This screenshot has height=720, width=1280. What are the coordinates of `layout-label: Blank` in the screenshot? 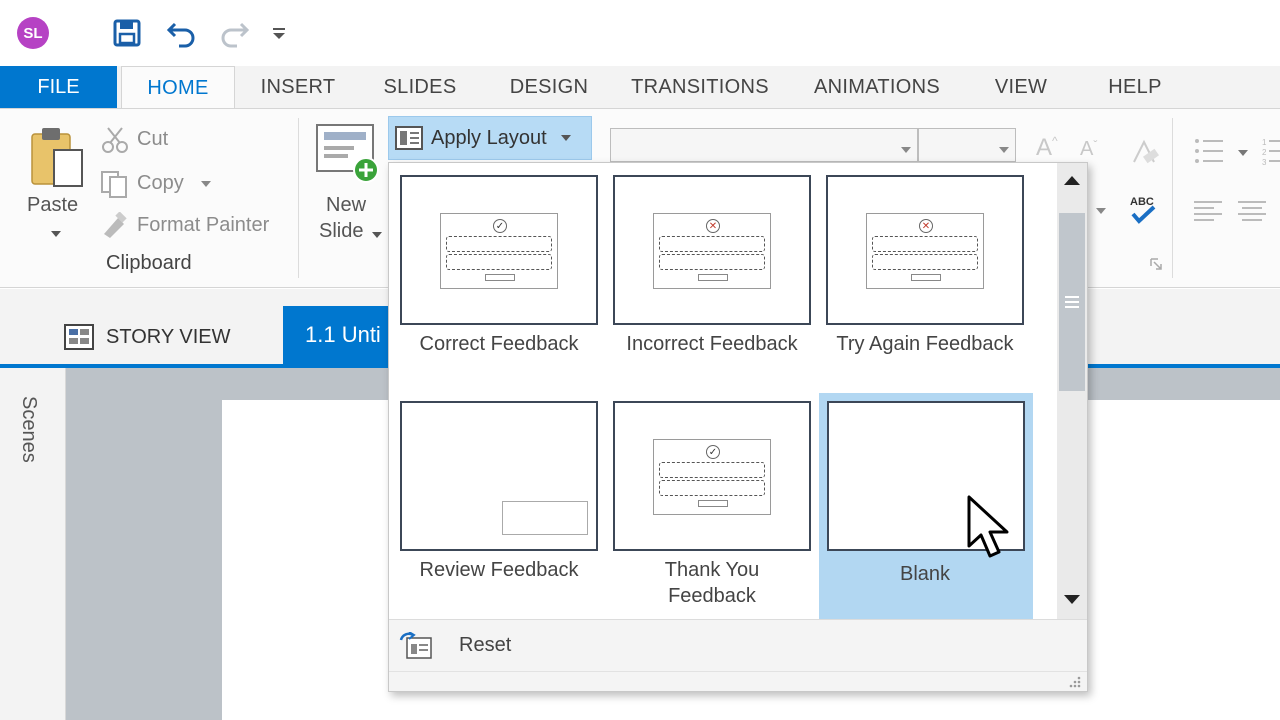 It's located at (925, 574).